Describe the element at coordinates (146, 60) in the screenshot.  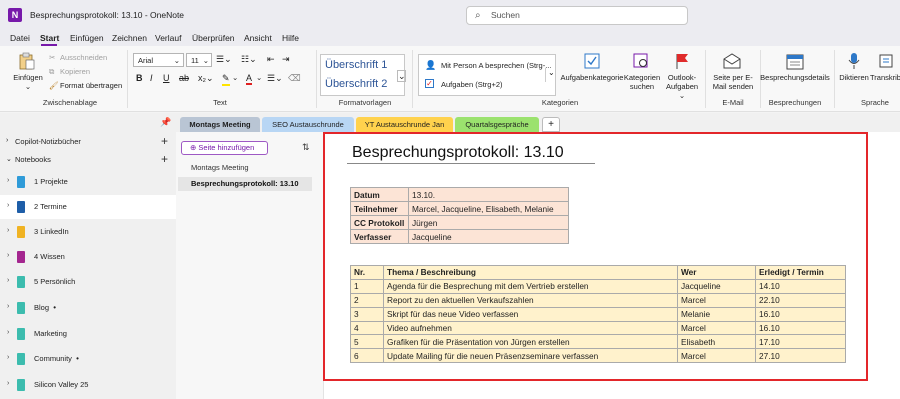
I see `font-value: Arial` at that location.